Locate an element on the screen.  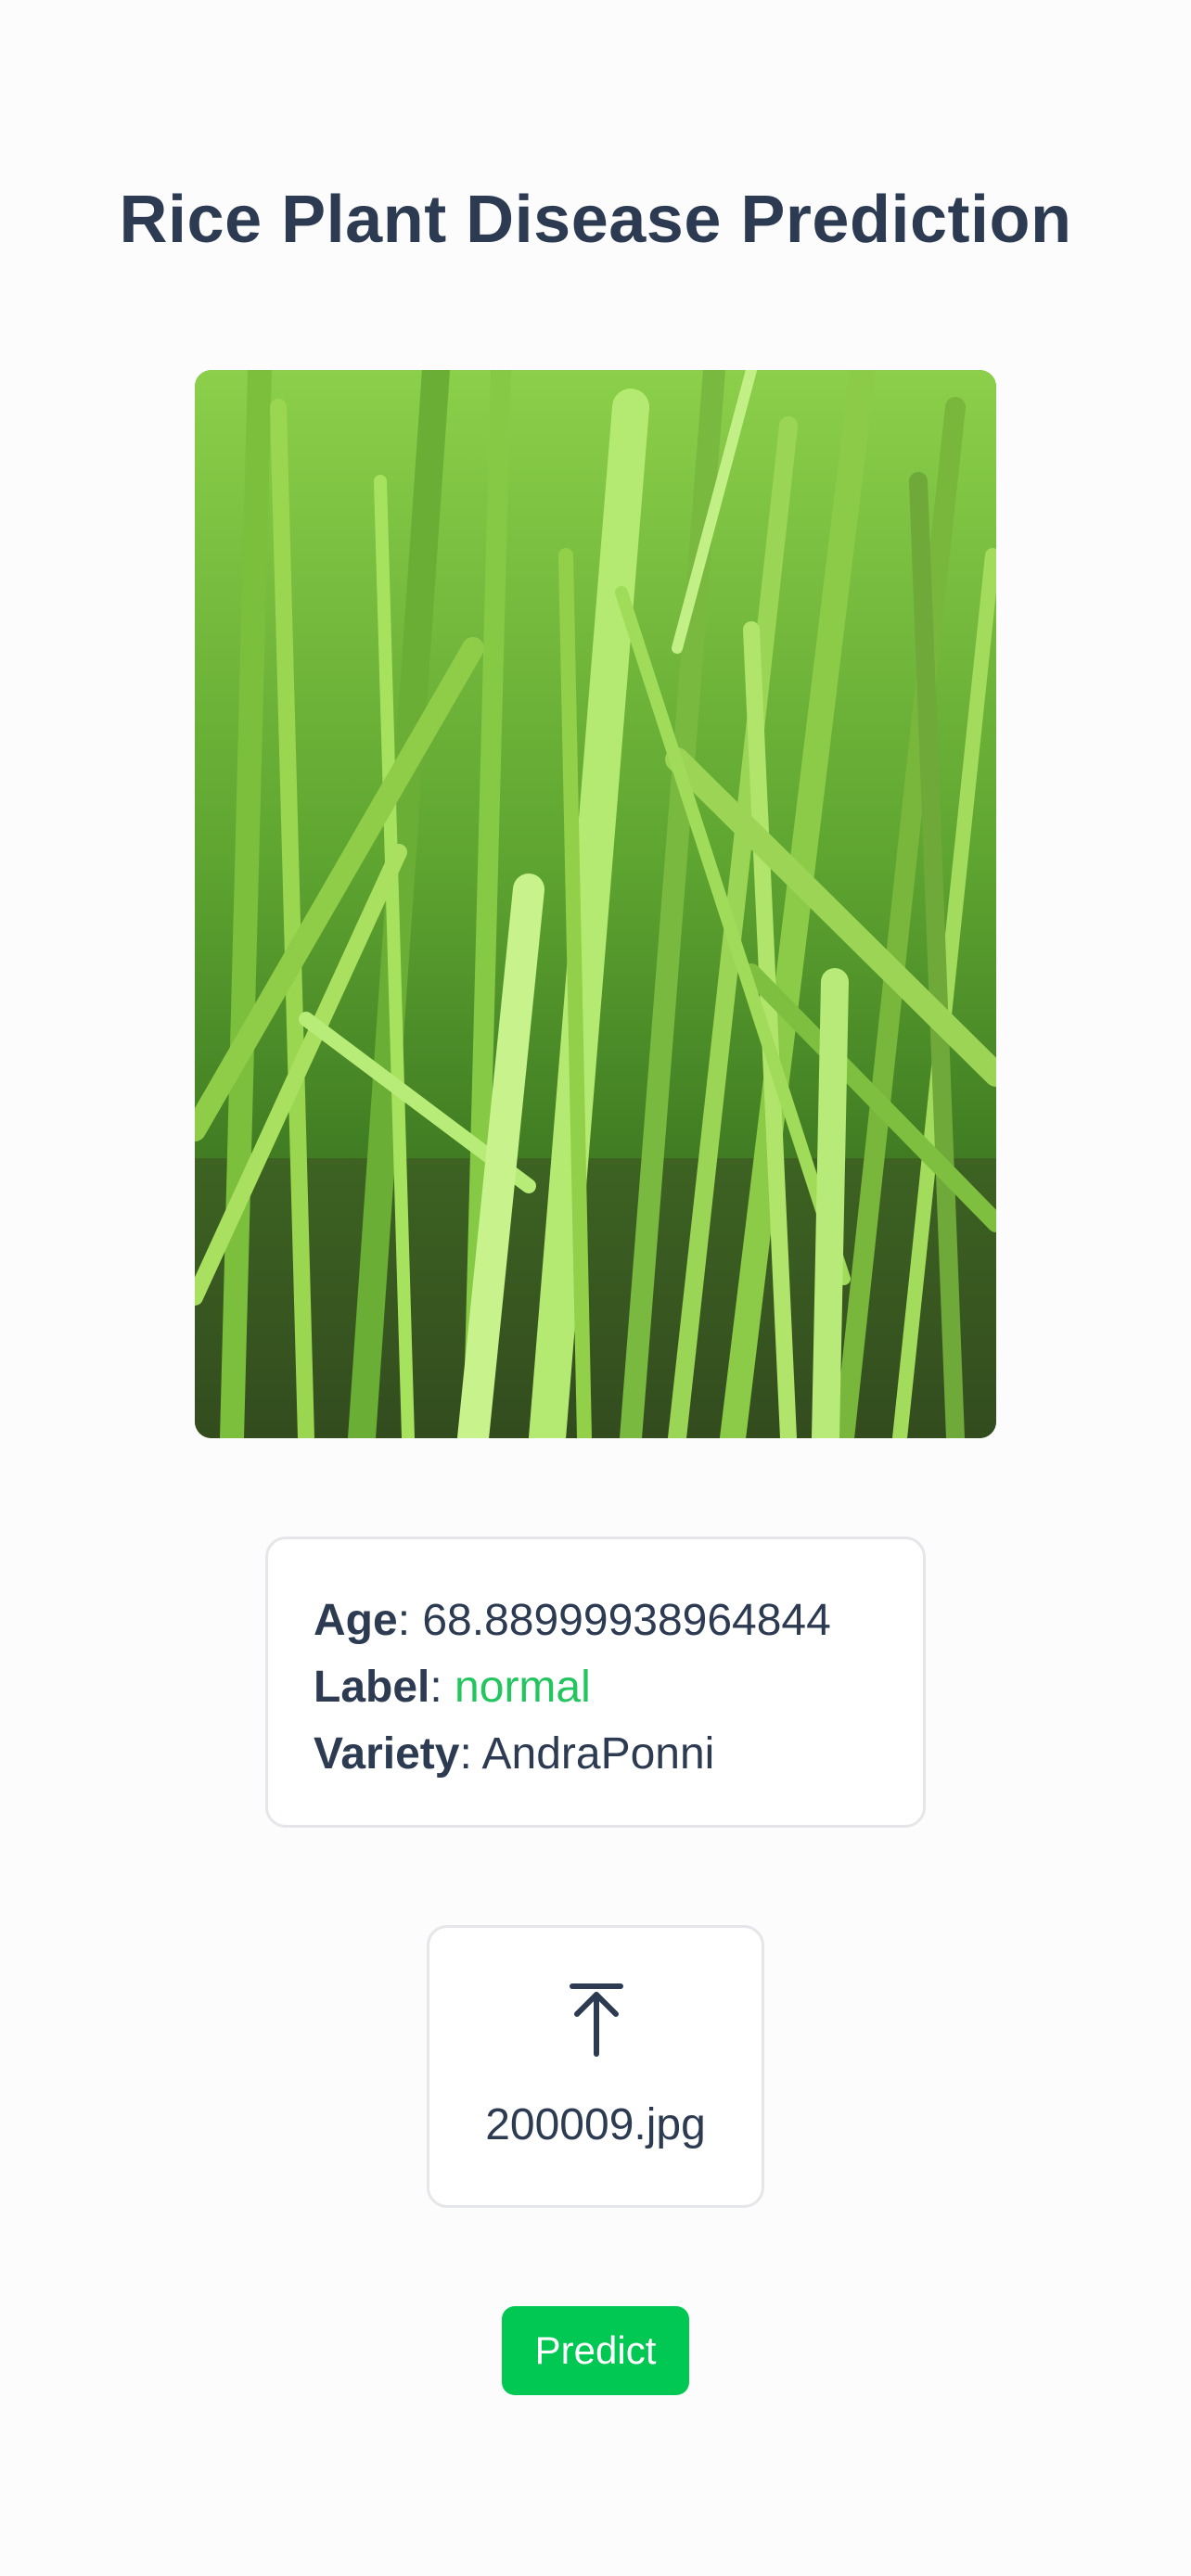
variety-key: Variety is located at coordinates (387, 1754).